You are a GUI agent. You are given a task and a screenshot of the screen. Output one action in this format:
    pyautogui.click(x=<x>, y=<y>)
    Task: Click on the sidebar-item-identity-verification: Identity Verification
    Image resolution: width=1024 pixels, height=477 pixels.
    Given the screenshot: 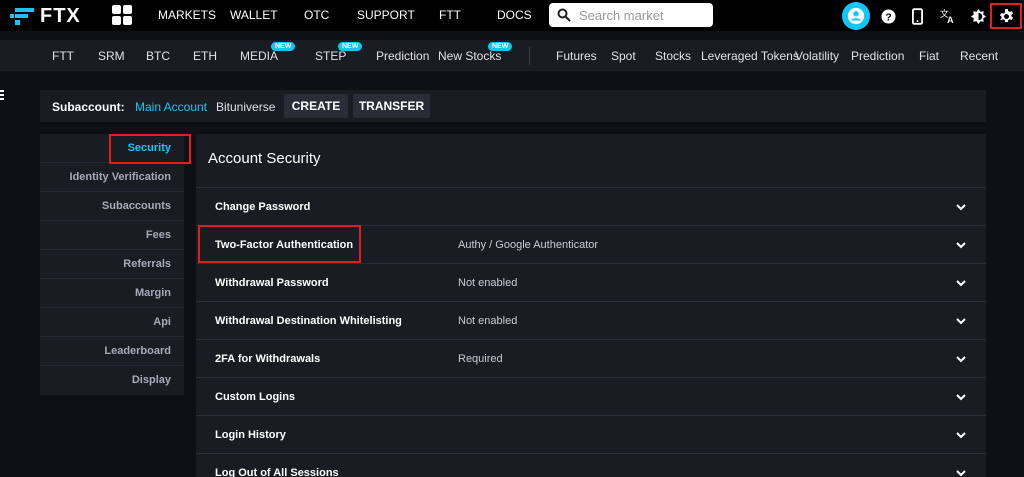 What is the action you would take?
    pyautogui.click(x=112, y=177)
    